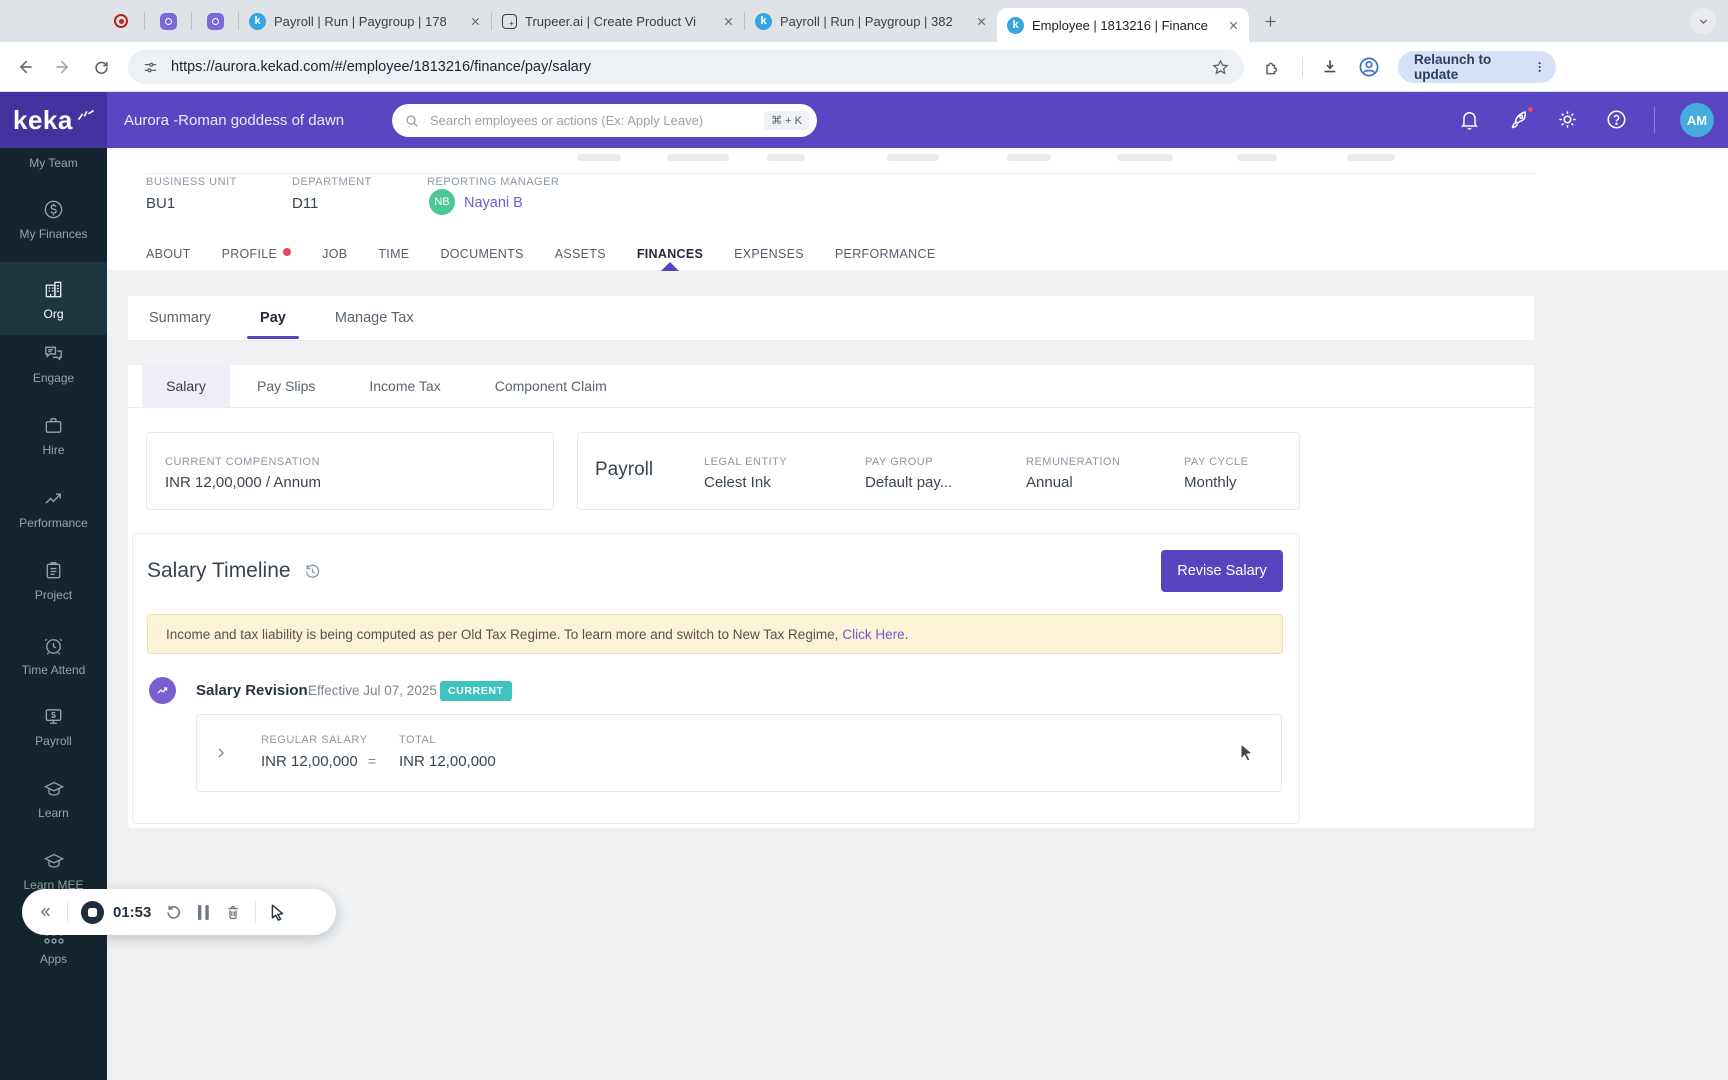 The image size is (1728, 1080). Describe the element at coordinates (393, 254) in the screenshot. I see `tab-time: TIME` at that location.